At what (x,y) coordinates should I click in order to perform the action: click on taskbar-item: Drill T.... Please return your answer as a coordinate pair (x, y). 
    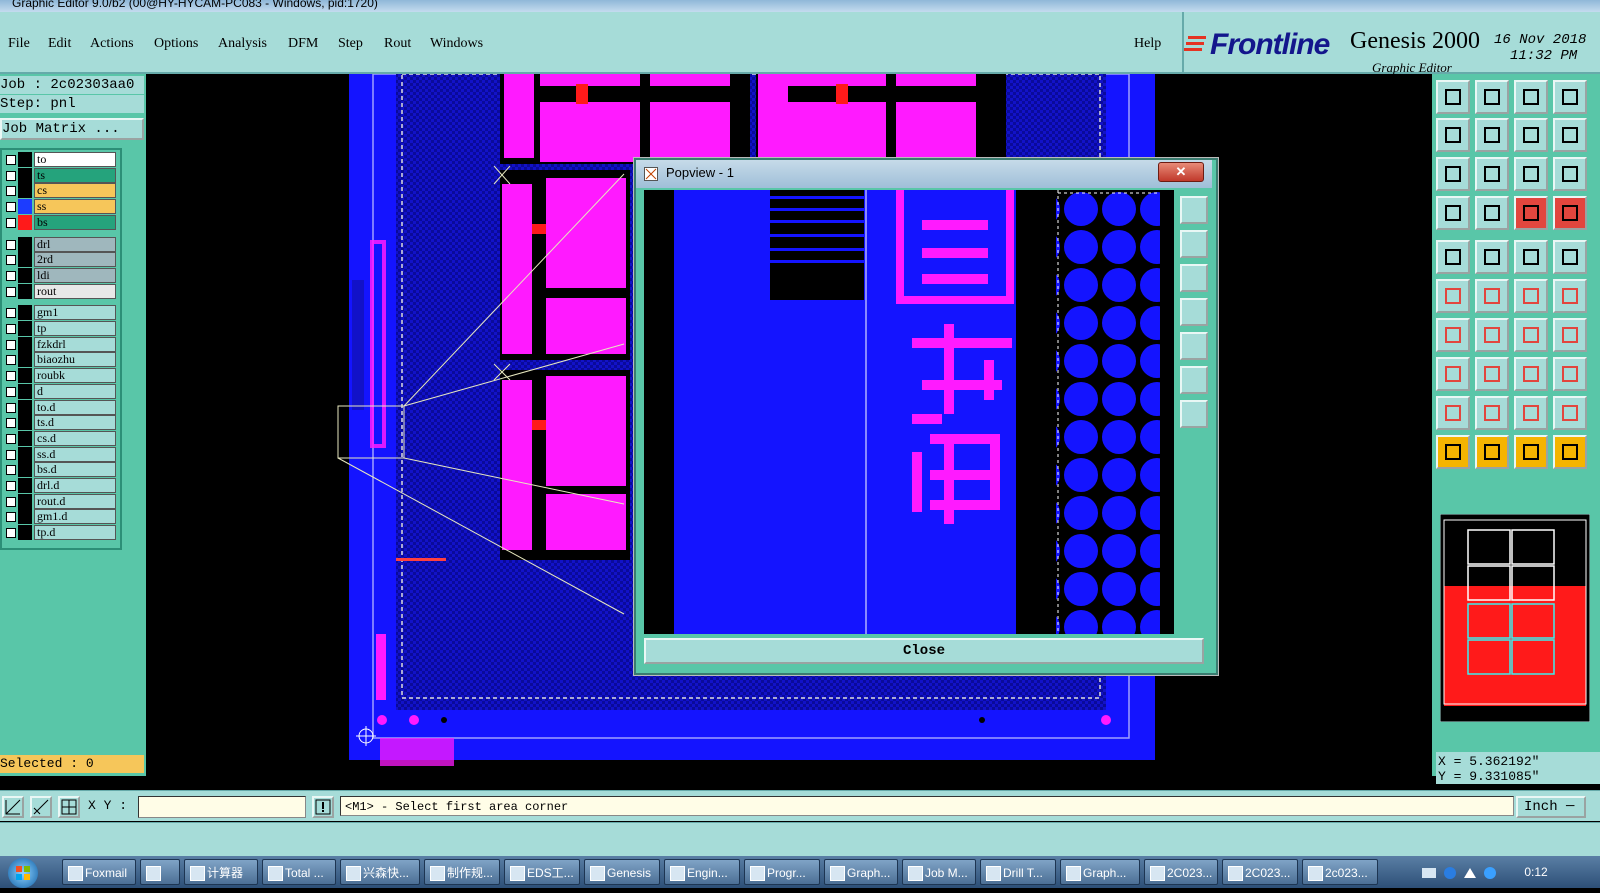
    Looking at the image, I should click on (1018, 872).